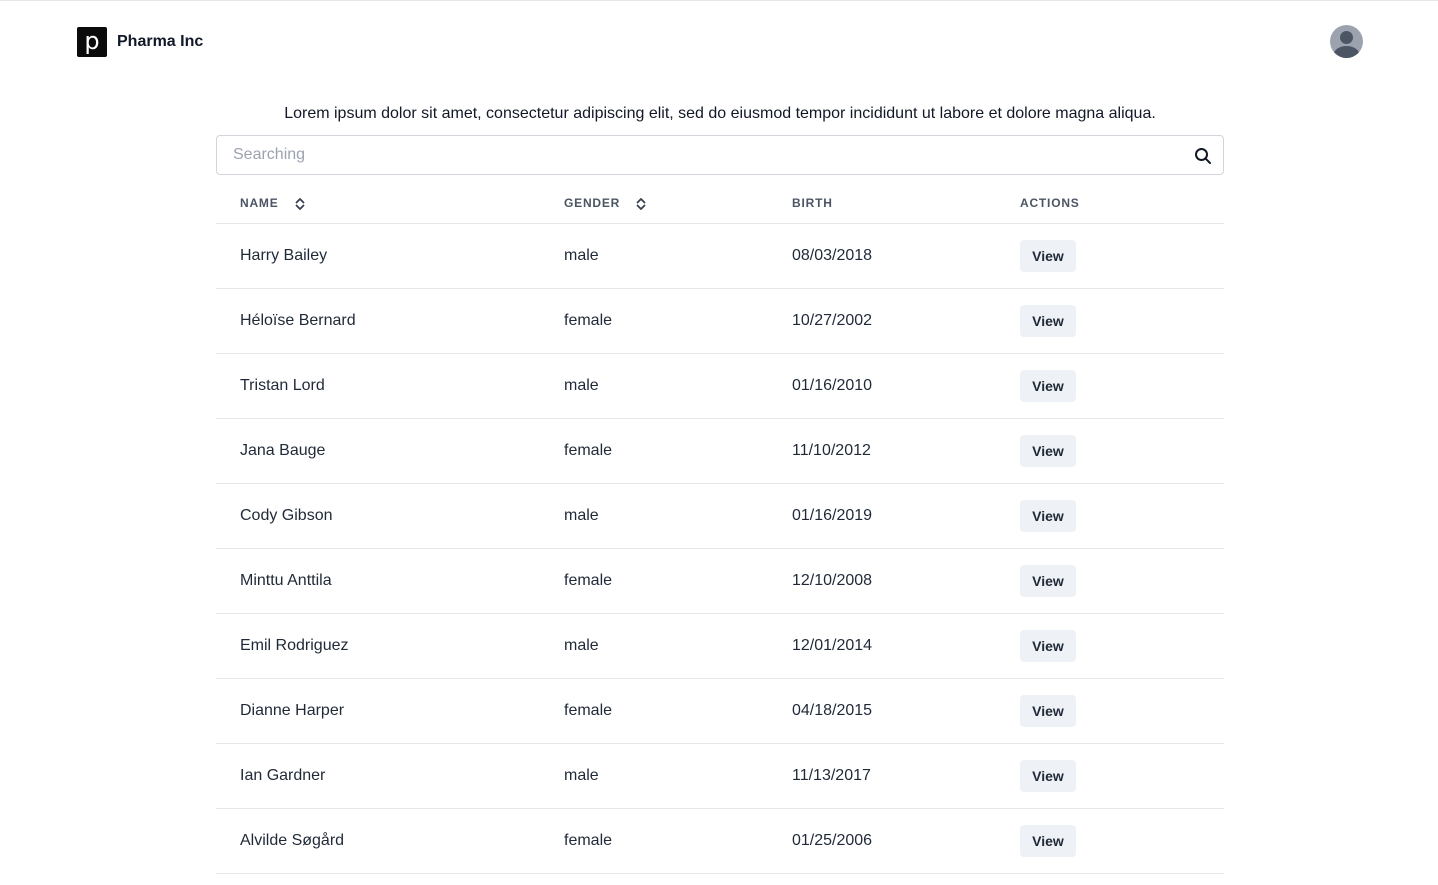  Describe the element at coordinates (641, 204) in the screenshot. I see `sort-gender-icon` at that location.